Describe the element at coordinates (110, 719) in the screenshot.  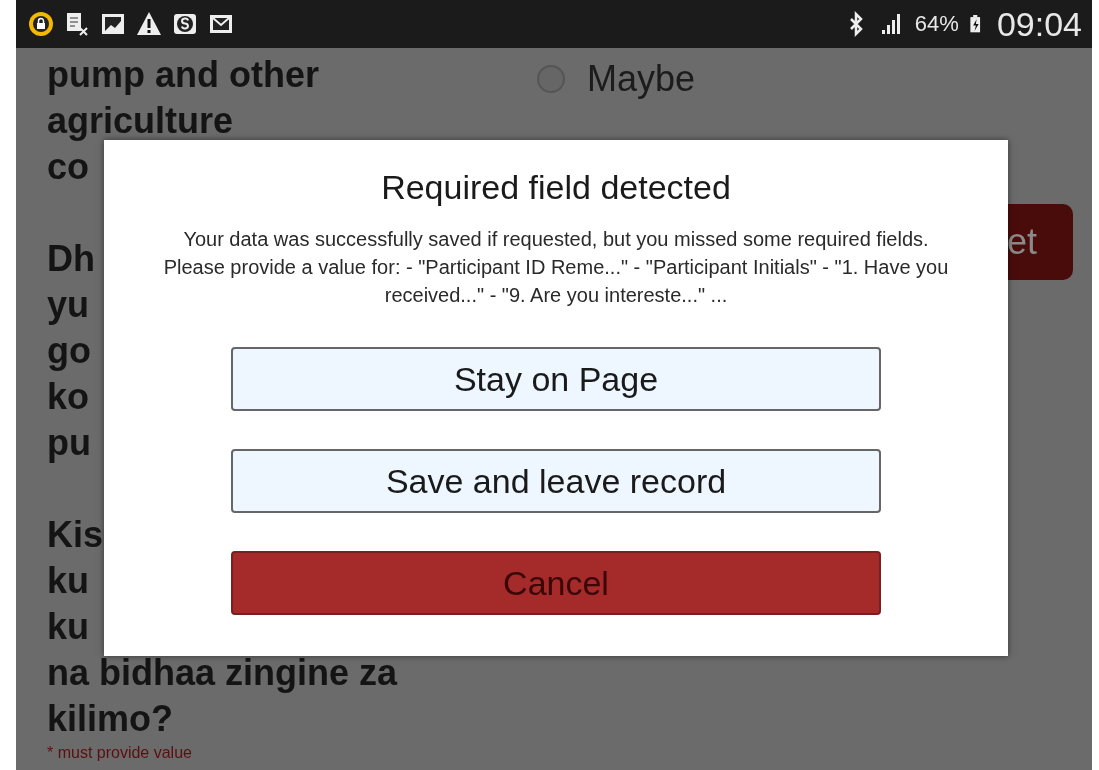
I see `question-text: kilimo?` at that location.